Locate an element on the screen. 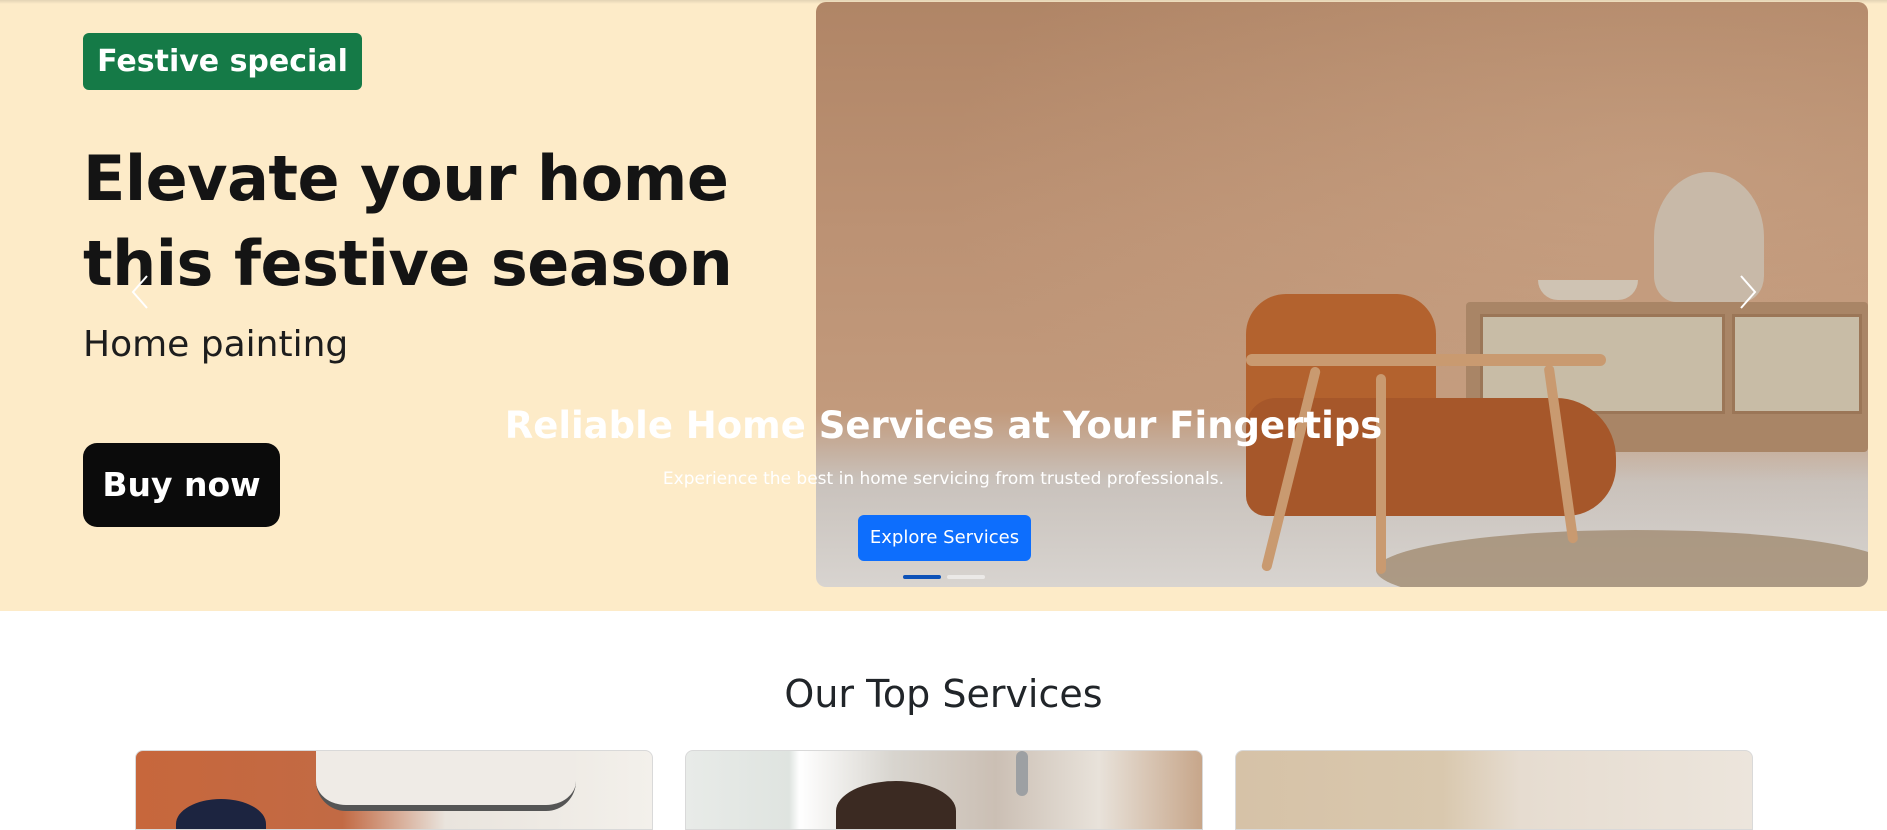  bowl is located at coordinates (1588, 290).